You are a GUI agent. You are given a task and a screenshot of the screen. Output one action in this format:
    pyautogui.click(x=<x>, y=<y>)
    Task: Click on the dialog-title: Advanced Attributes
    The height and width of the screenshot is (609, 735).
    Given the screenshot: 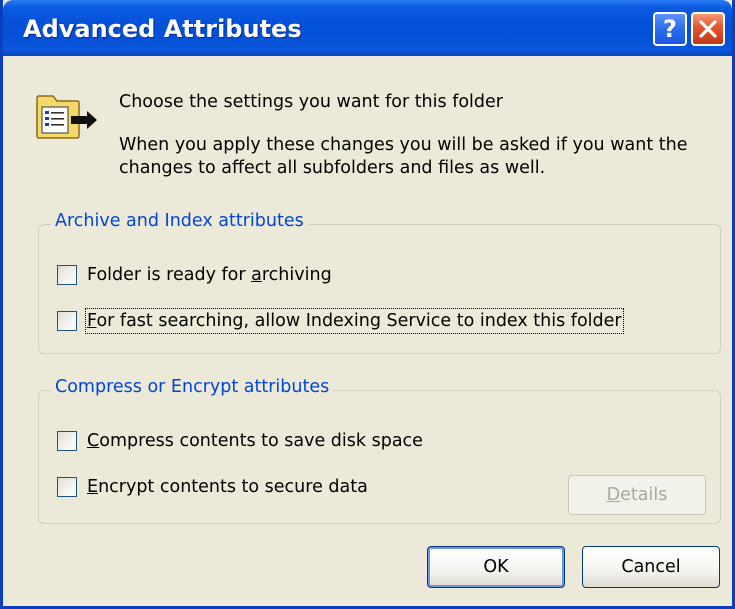 What is the action you would take?
    pyautogui.click(x=162, y=29)
    